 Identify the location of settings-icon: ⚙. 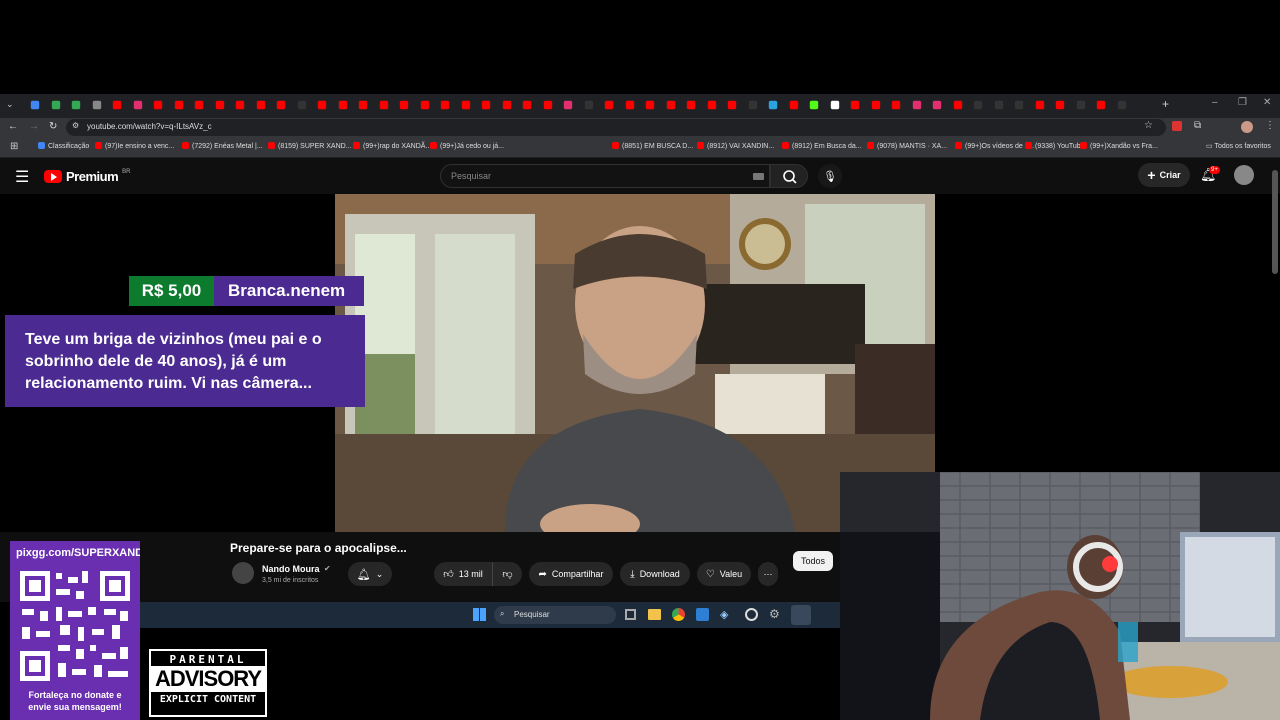
(774, 614).